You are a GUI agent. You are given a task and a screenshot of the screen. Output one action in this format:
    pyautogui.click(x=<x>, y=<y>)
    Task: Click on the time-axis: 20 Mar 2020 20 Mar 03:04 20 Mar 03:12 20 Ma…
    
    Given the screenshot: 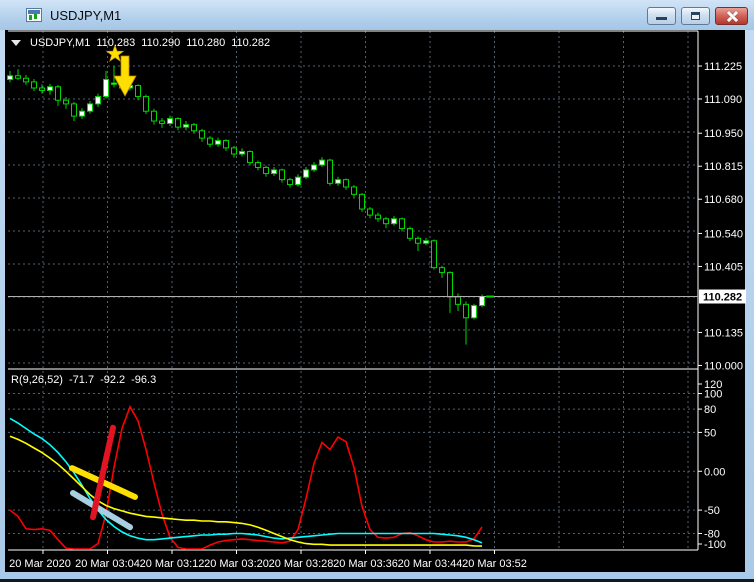 What is the action you would take?
    pyautogui.click(x=268, y=560)
    